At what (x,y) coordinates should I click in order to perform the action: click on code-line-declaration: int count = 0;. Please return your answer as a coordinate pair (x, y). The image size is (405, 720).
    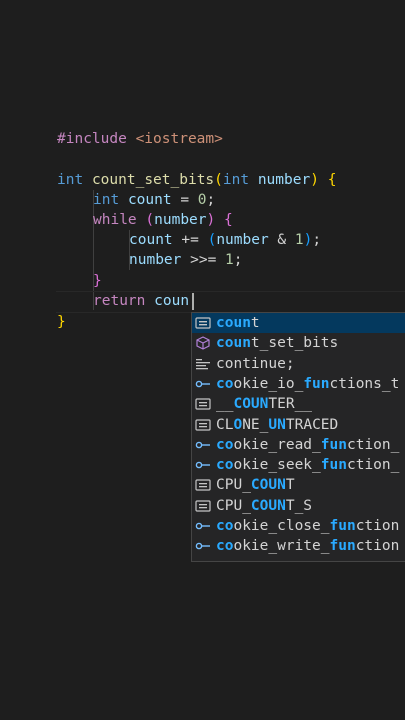
    Looking at the image, I should click on (154, 200).